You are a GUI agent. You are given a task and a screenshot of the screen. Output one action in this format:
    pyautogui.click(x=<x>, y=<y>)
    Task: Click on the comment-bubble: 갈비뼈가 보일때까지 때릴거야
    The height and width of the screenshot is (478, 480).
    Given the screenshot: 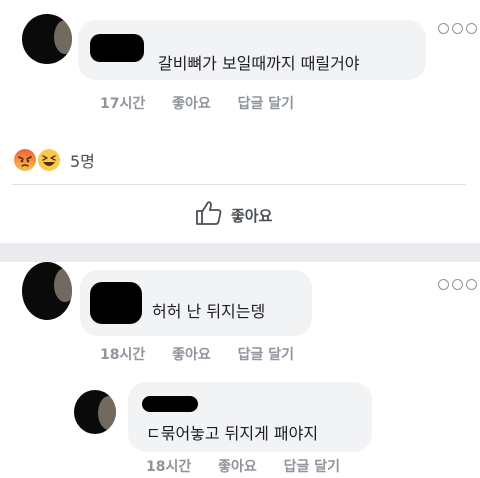 What is the action you would take?
    pyautogui.click(x=252, y=50)
    